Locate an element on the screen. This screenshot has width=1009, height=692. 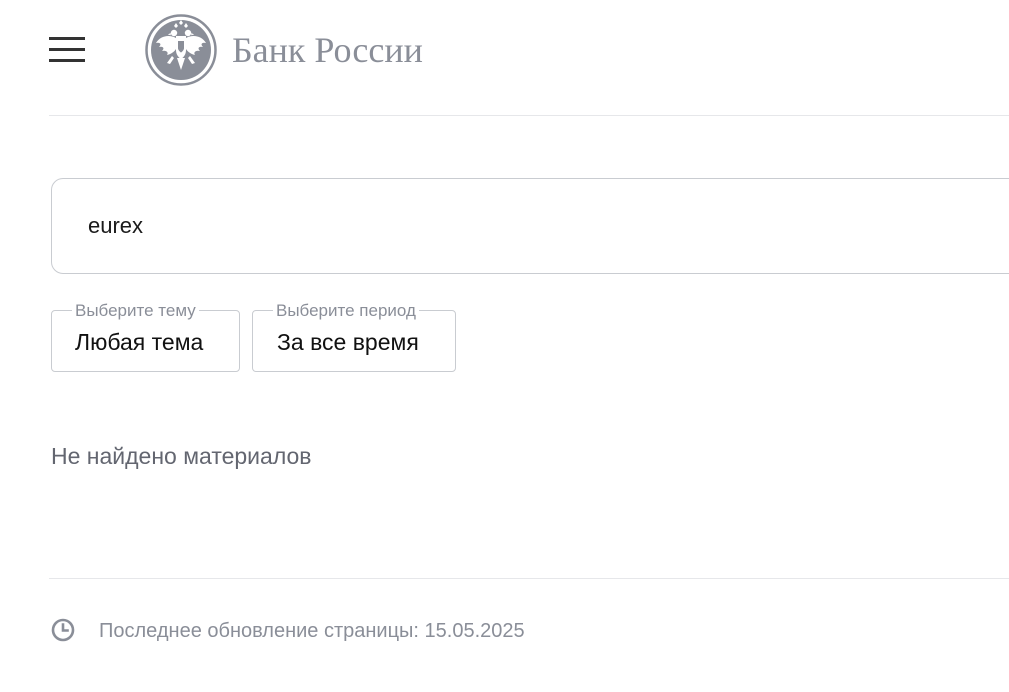
period-filter-select: Выберите период За все время is located at coordinates (354, 336).